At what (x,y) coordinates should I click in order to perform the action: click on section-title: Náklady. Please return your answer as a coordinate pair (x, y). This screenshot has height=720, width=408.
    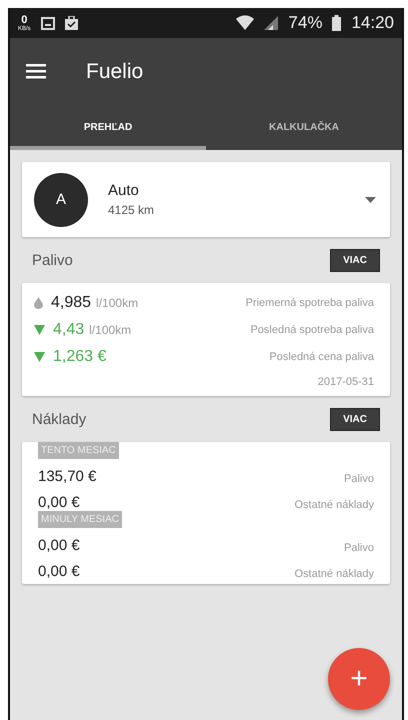
    Looking at the image, I should click on (59, 419).